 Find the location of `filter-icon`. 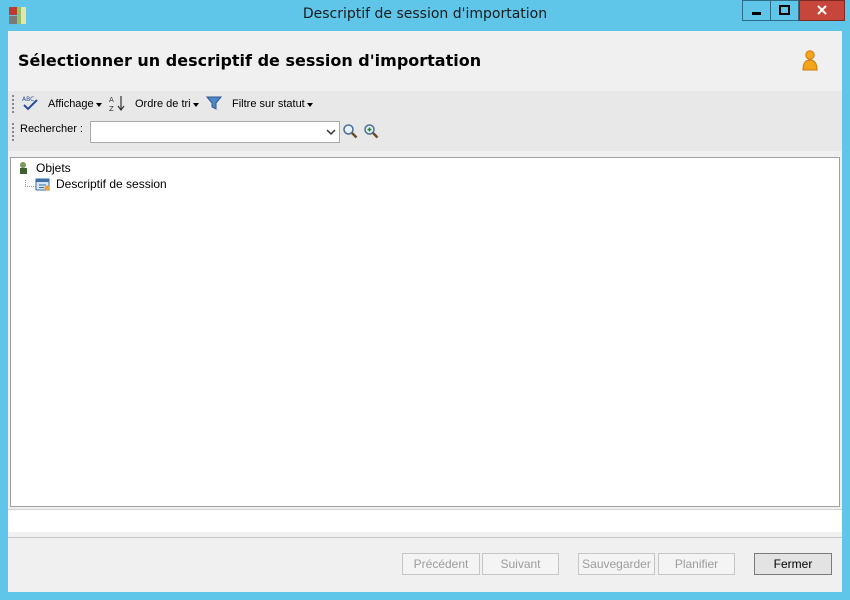

filter-icon is located at coordinates (214, 103).